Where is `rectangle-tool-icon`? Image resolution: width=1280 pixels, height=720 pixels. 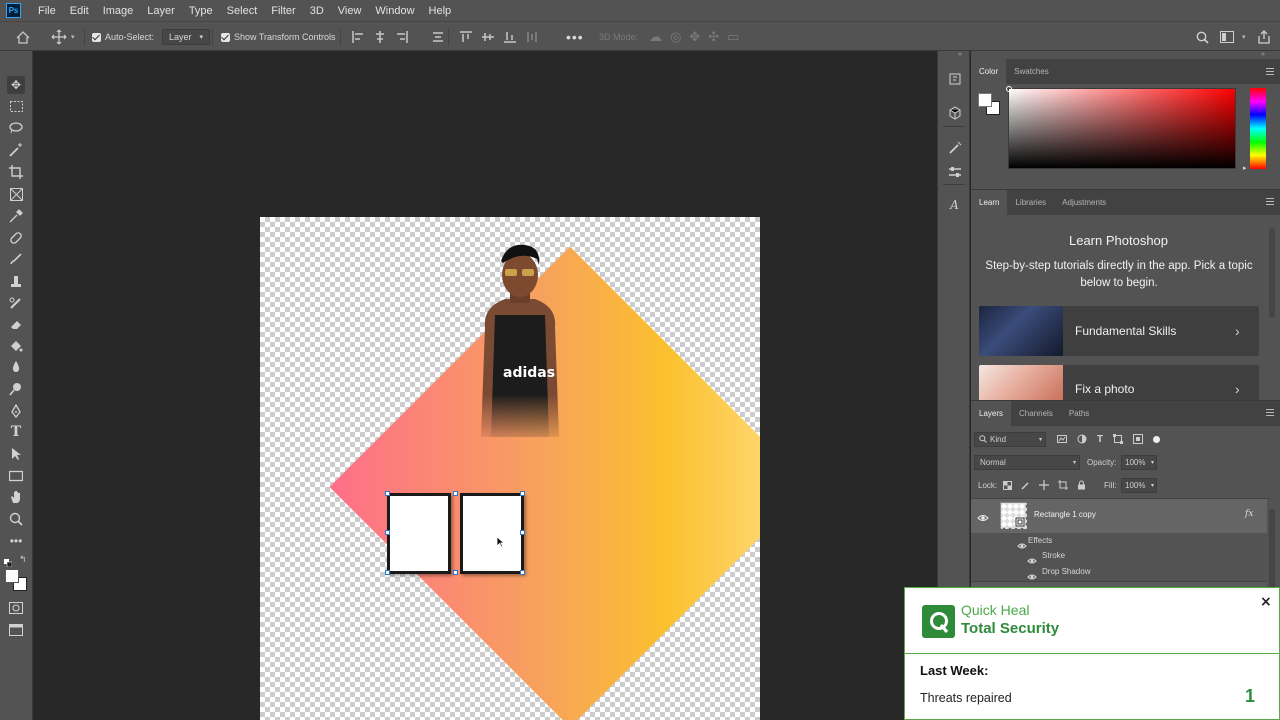
rectangle-tool-icon is located at coordinates (16, 476).